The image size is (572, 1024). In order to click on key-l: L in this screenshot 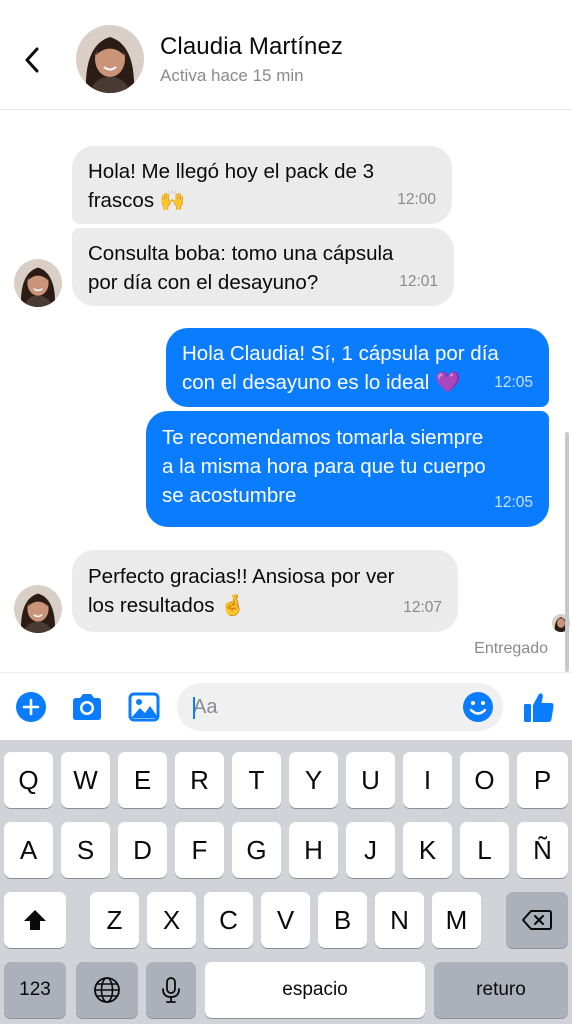, I will do `click(484, 850)`.